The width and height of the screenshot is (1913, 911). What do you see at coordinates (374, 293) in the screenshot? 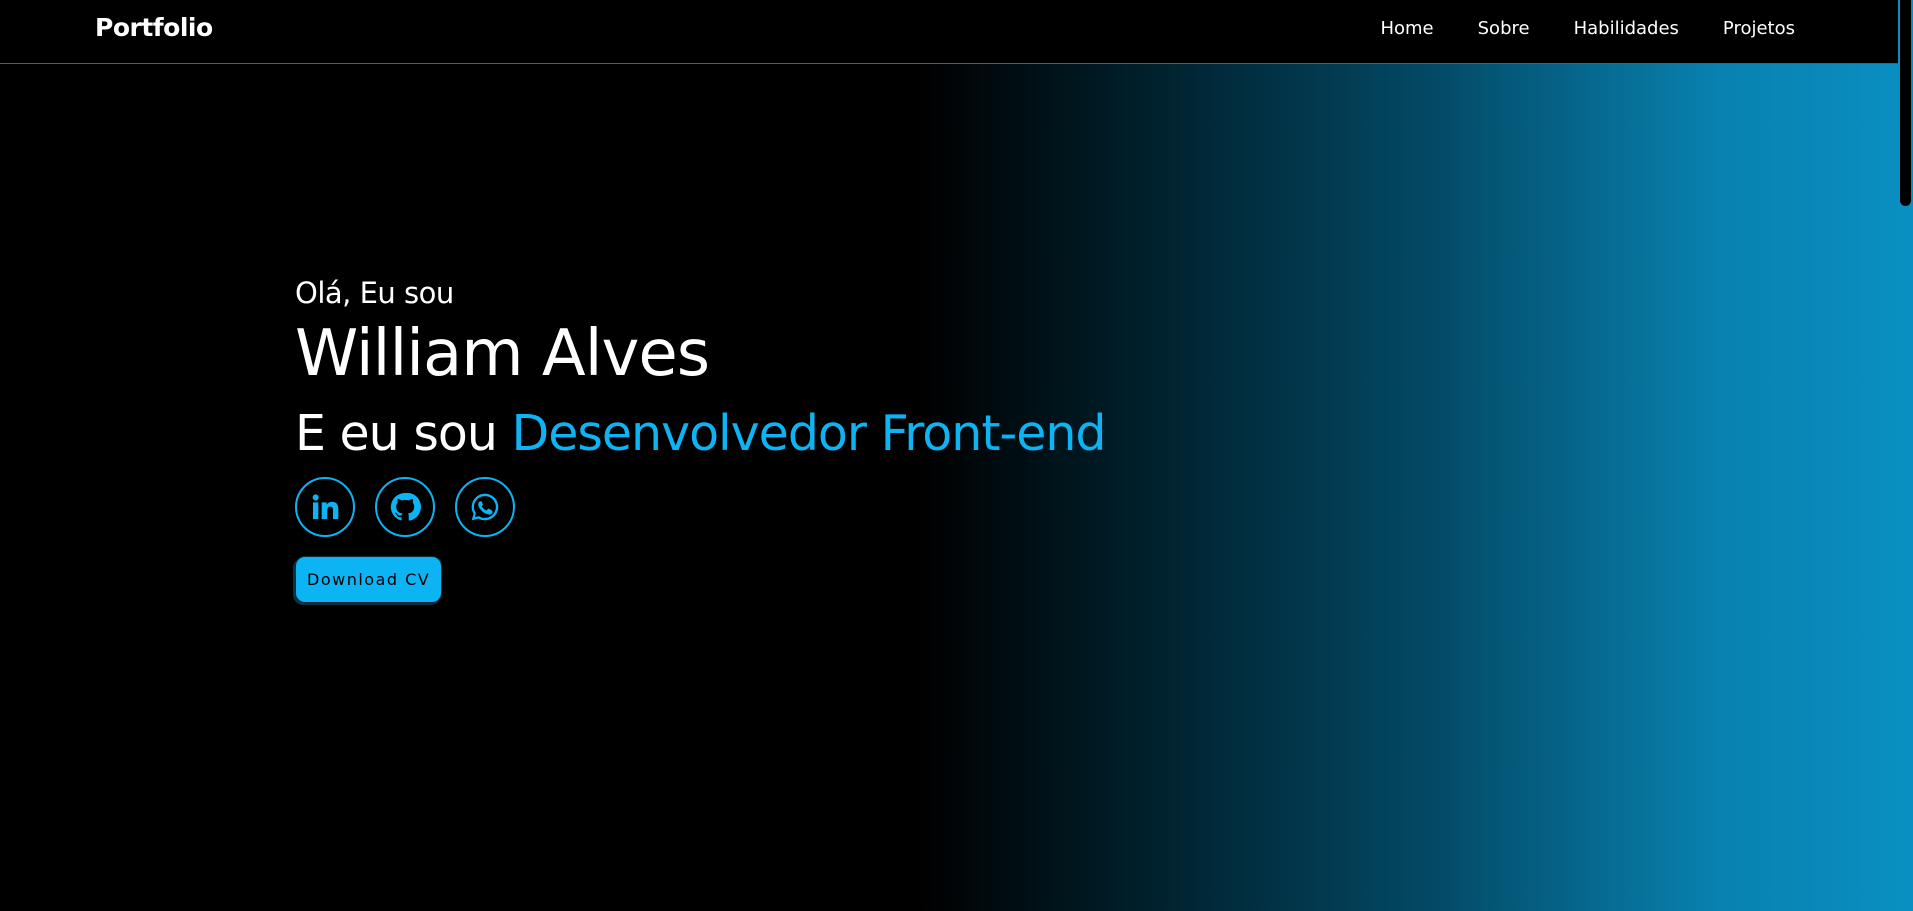
I see `greeting-text: Olá, Eu sou` at bounding box center [374, 293].